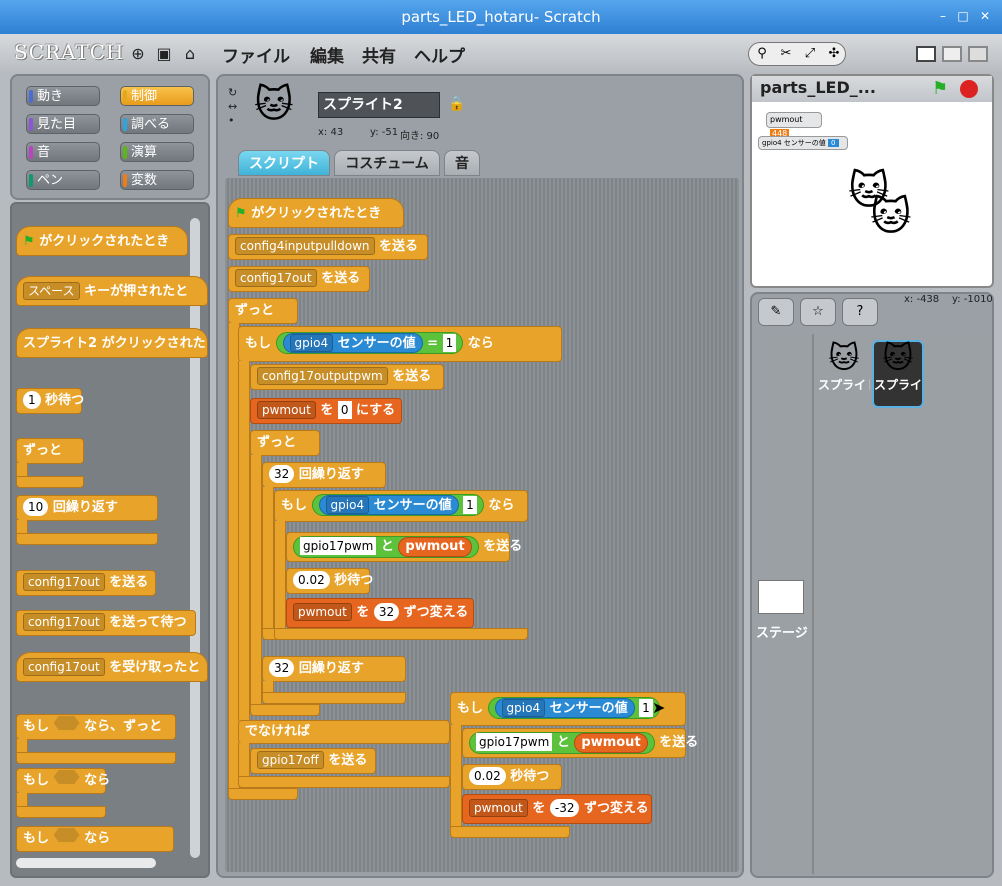 This screenshot has height=886, width=1002. What do you see at coordinates (891, 217) in the screenshot?
I see `cat-sprite-2: 🐱` at bounding box center [891, 217].